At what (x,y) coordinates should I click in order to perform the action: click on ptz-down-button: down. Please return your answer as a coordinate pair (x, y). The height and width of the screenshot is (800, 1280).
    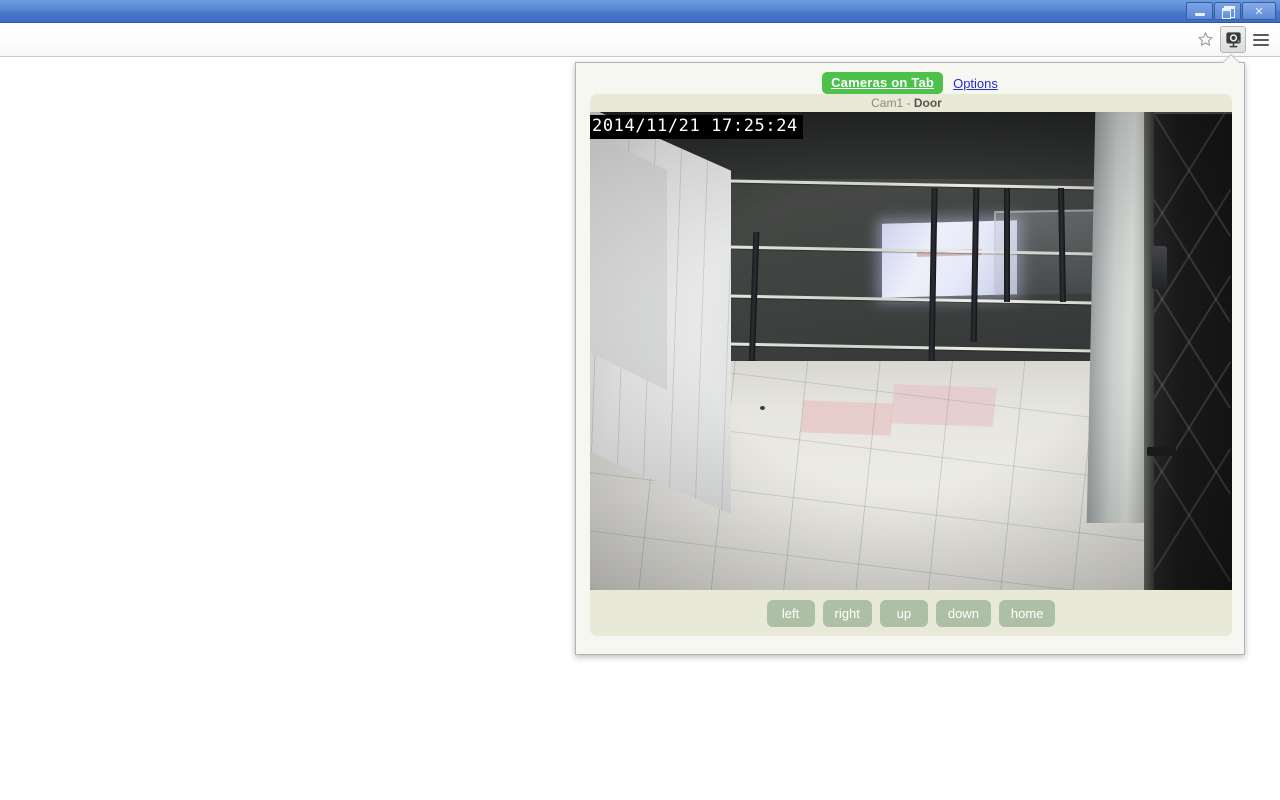
    Looking at the image, I should click on (963, 613).